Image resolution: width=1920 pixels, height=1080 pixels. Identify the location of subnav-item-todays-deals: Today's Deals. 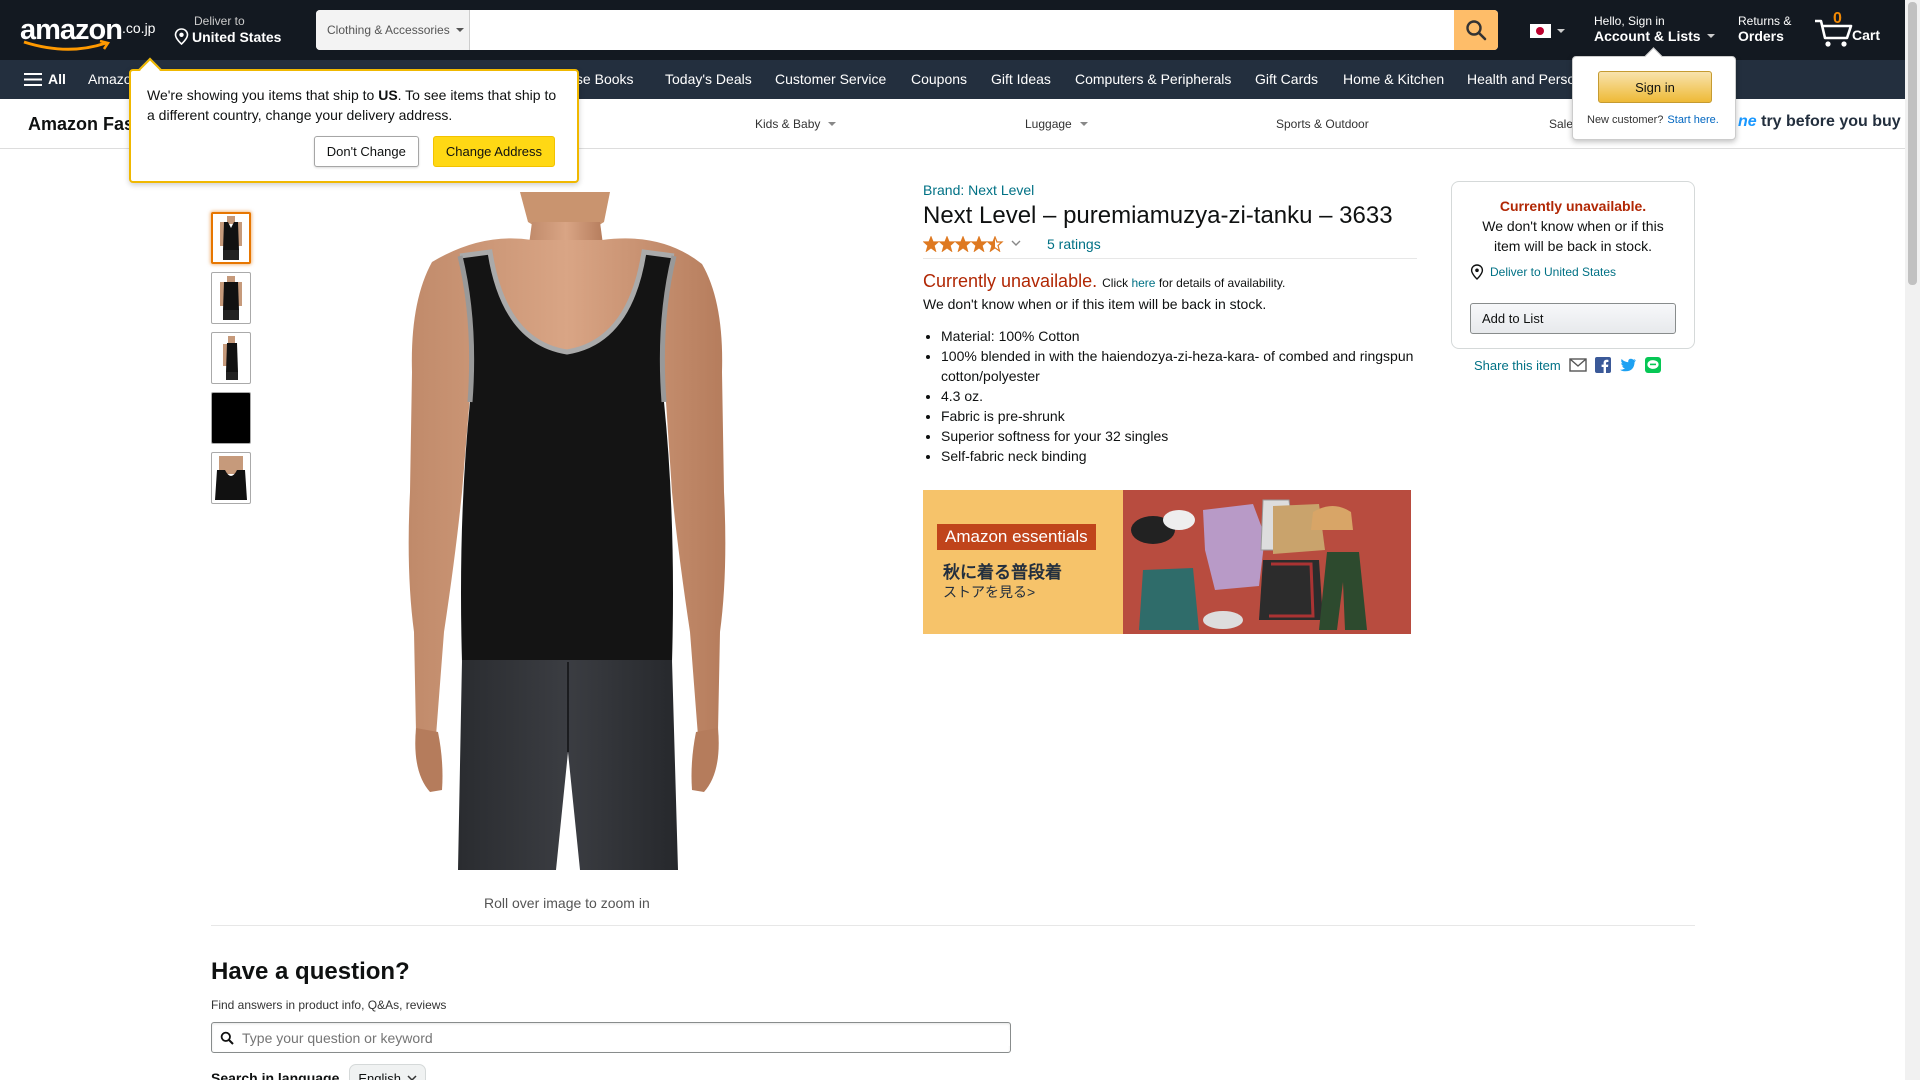
(708, 79).